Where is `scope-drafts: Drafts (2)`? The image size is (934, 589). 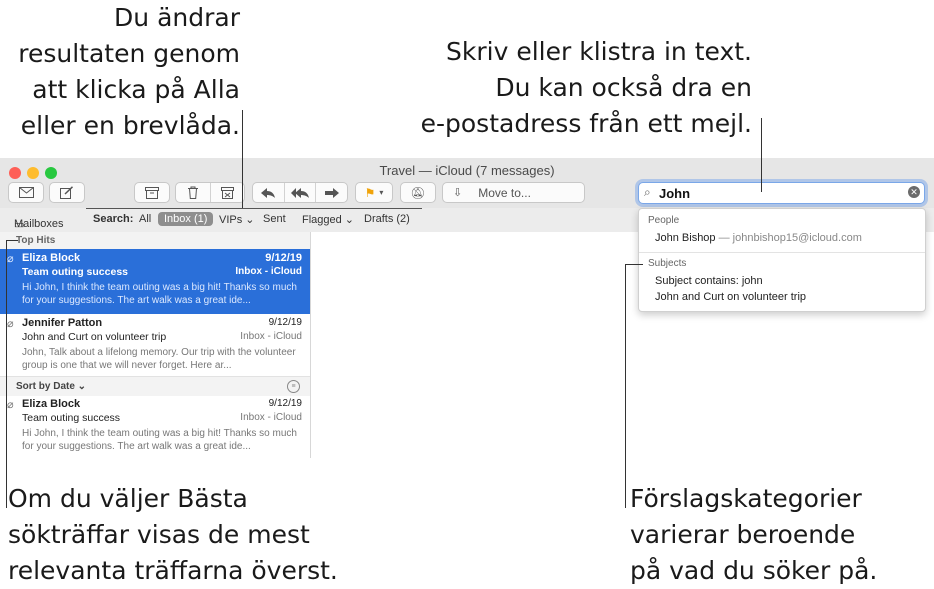 scope-drafts: Drafts (2) is located at coordinates (387, 219).